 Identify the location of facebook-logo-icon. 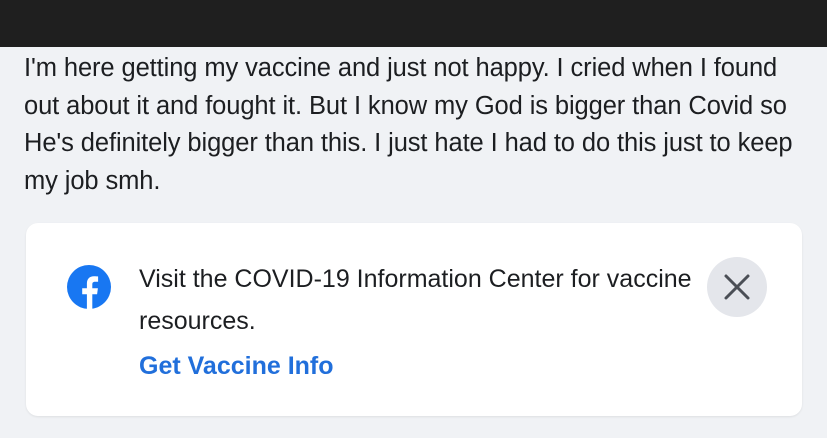
(89, 287).